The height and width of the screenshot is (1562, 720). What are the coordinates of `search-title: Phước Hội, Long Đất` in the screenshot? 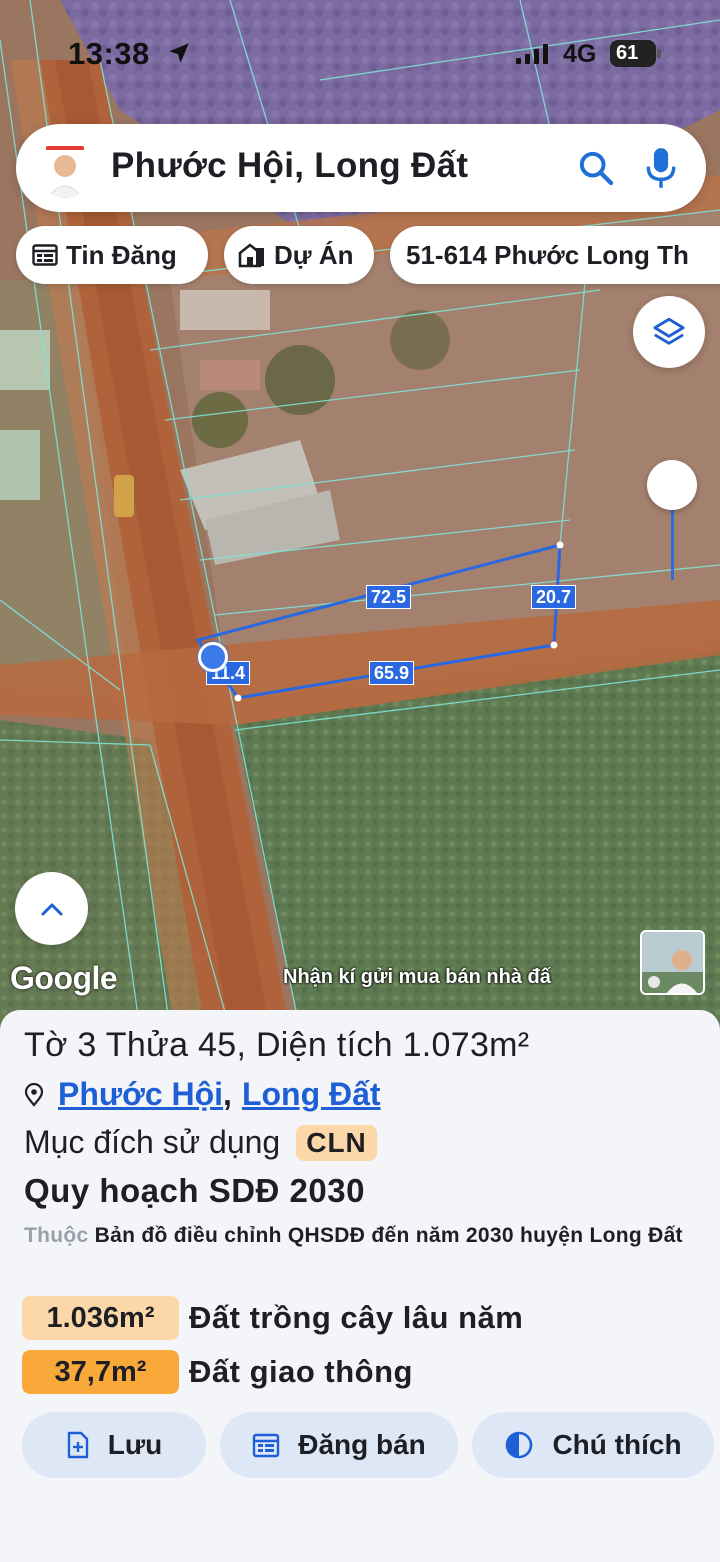 It's located at (289, 166).